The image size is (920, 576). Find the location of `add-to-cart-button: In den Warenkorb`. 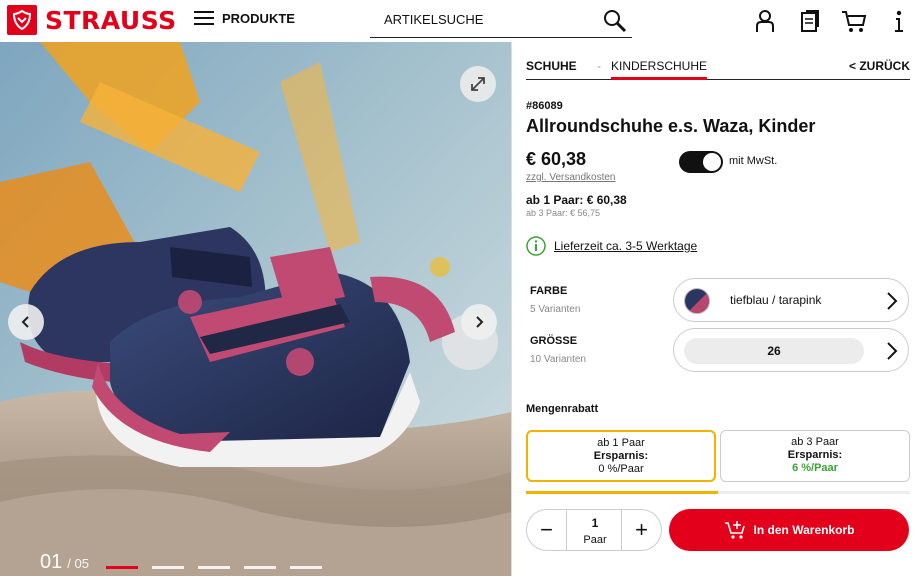

add-to-cart-button: In den Warenkorb is located at coordinates (789, 530).